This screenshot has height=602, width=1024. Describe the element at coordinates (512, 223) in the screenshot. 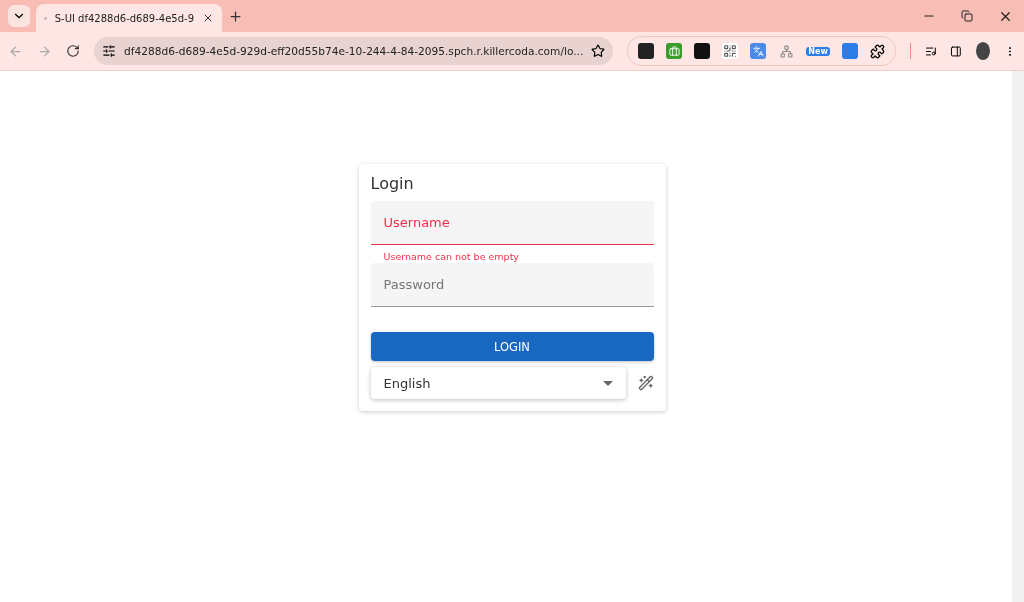

I see `input-field: Username` at that location.